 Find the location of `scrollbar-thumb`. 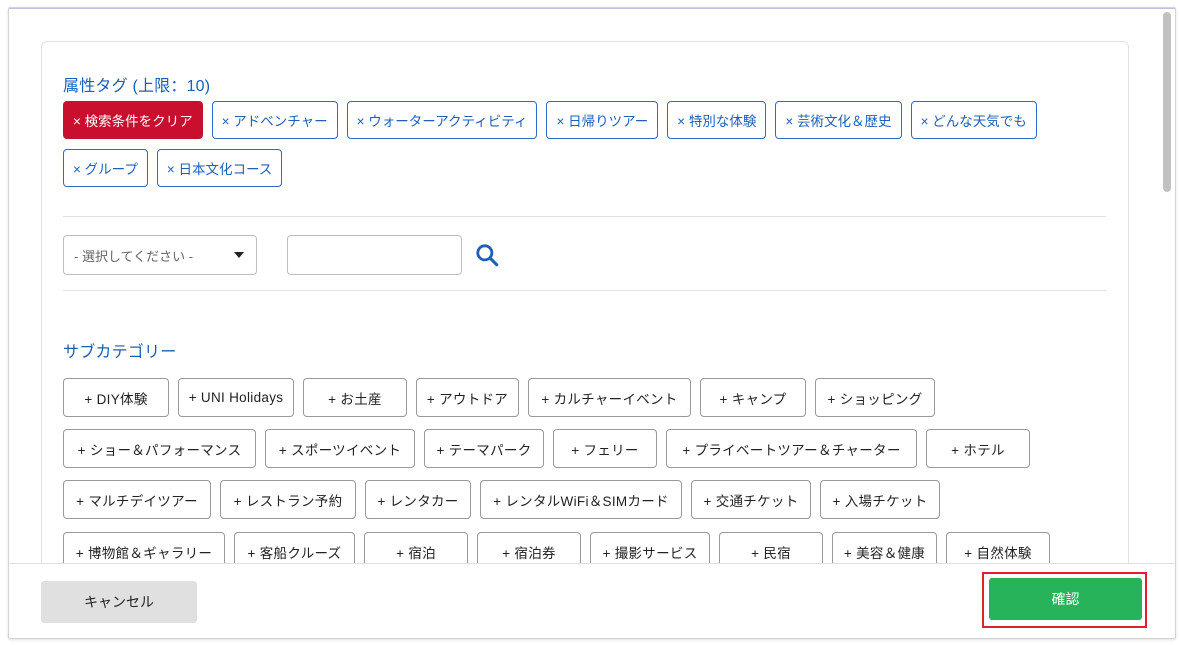

scrollbar-thumb is located at coordinates (1167, 102).